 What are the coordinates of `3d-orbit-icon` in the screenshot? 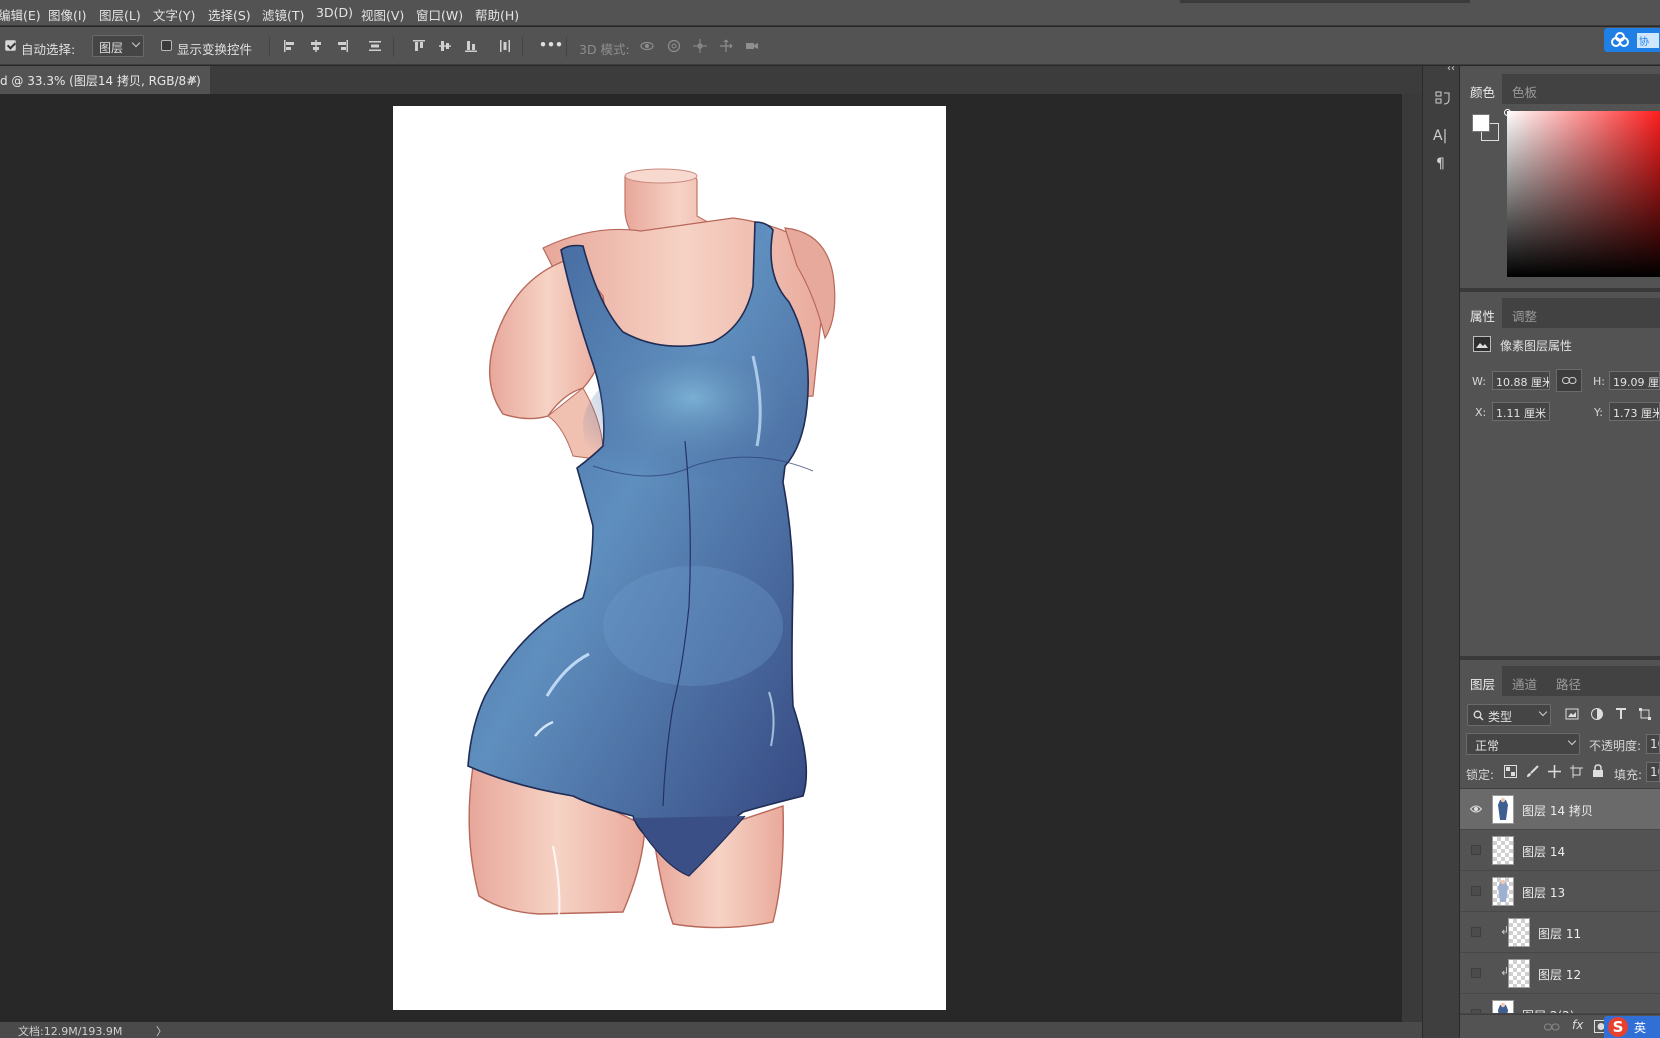 It's located at (647, 46).